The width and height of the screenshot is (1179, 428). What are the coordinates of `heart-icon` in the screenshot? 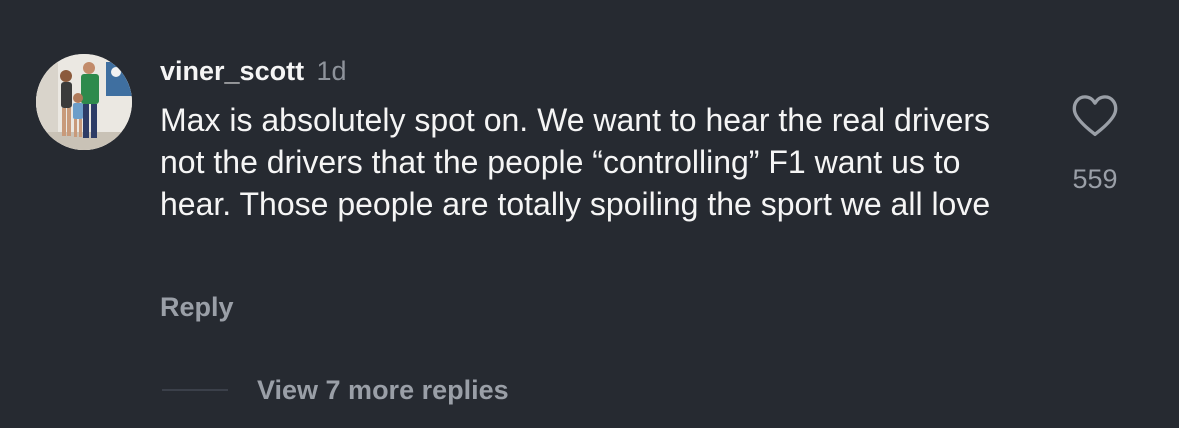 It's located at (1095, 115).